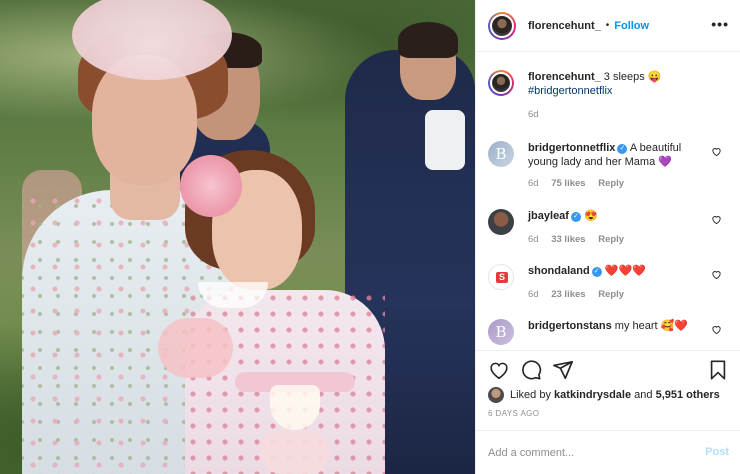  I want to click on likes-others-link: 5,951 others, so click(688, 395).